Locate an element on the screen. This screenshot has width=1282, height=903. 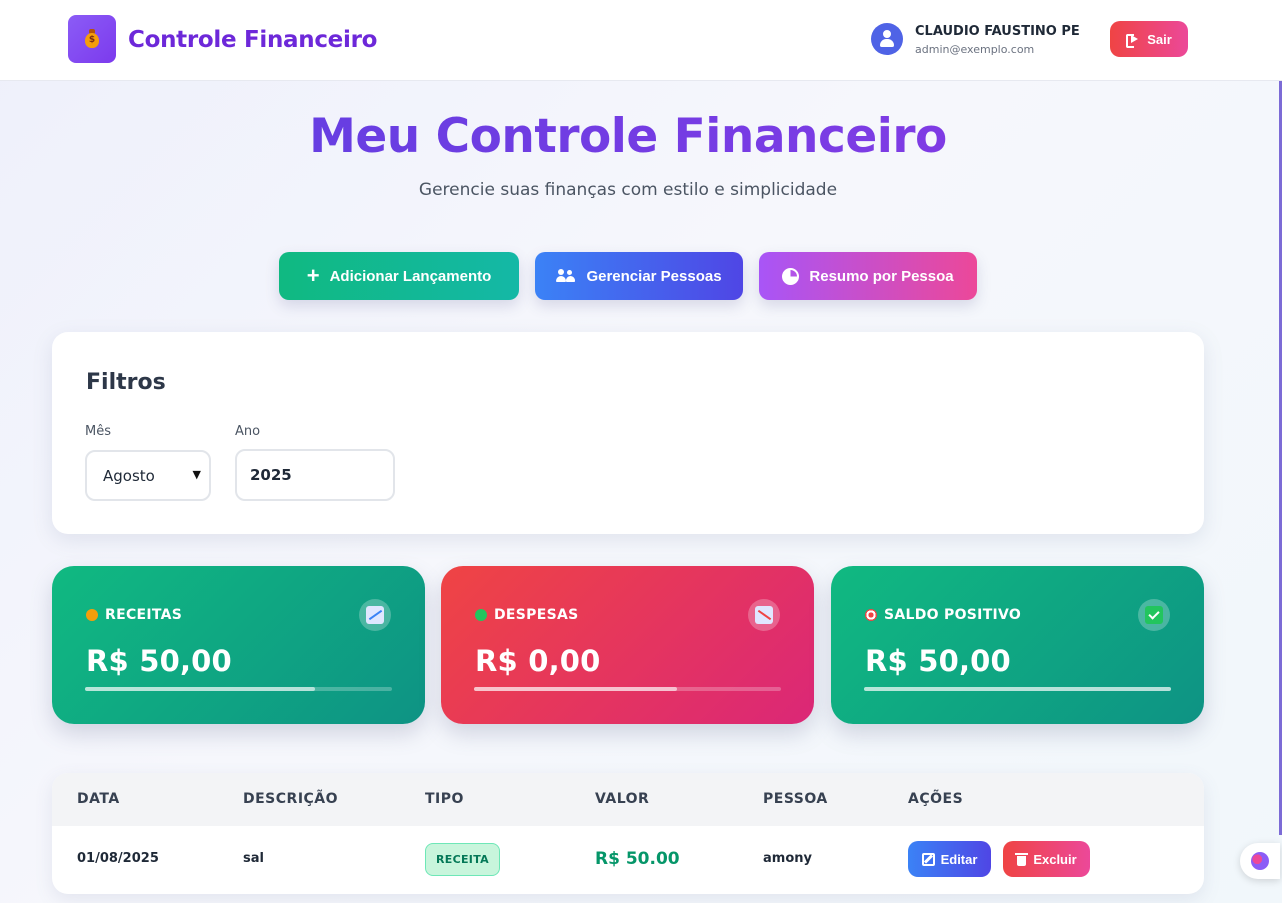
expense-progress is located at coordinates (627, 689).